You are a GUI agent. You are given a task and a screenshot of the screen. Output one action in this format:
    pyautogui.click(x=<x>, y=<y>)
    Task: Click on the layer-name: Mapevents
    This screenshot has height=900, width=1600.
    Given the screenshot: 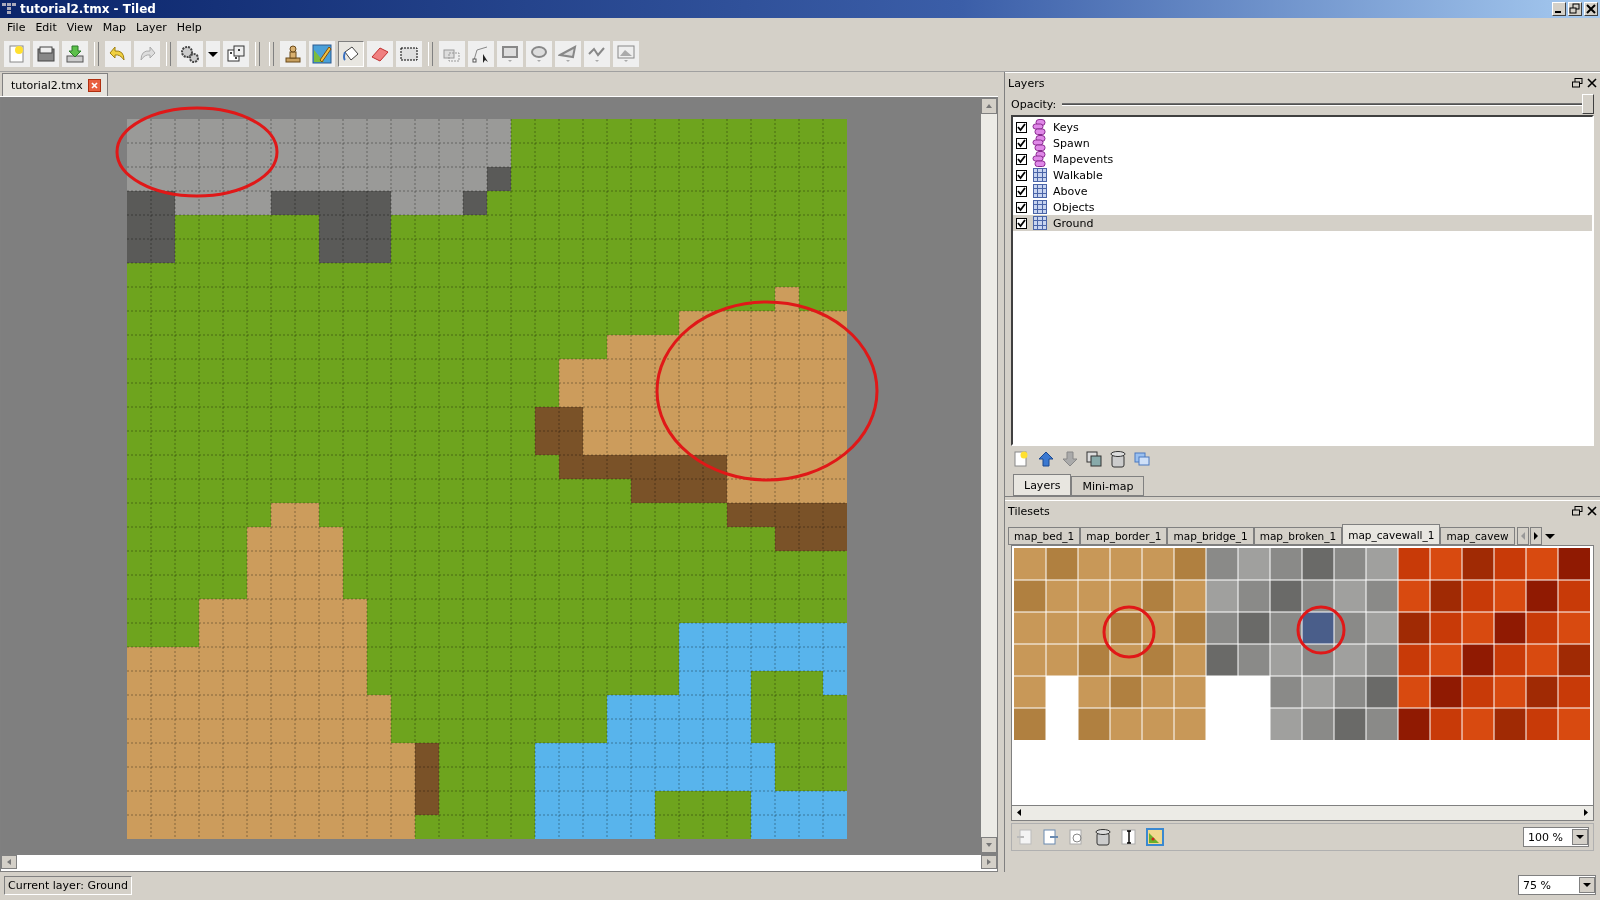 What is the action you would take?
    pyautogui.click(x=1083, y=159)
    